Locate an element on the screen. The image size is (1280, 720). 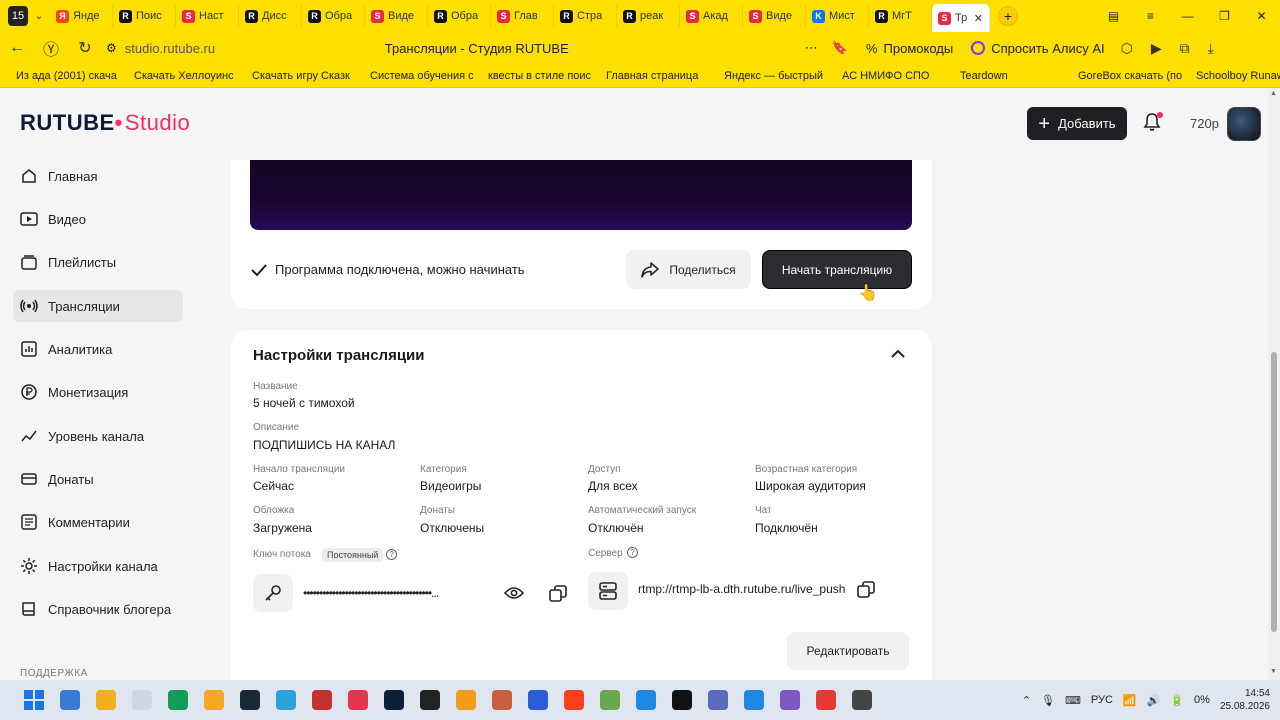
bookmark-item: Главная страница is located at coordinates (665, 76).